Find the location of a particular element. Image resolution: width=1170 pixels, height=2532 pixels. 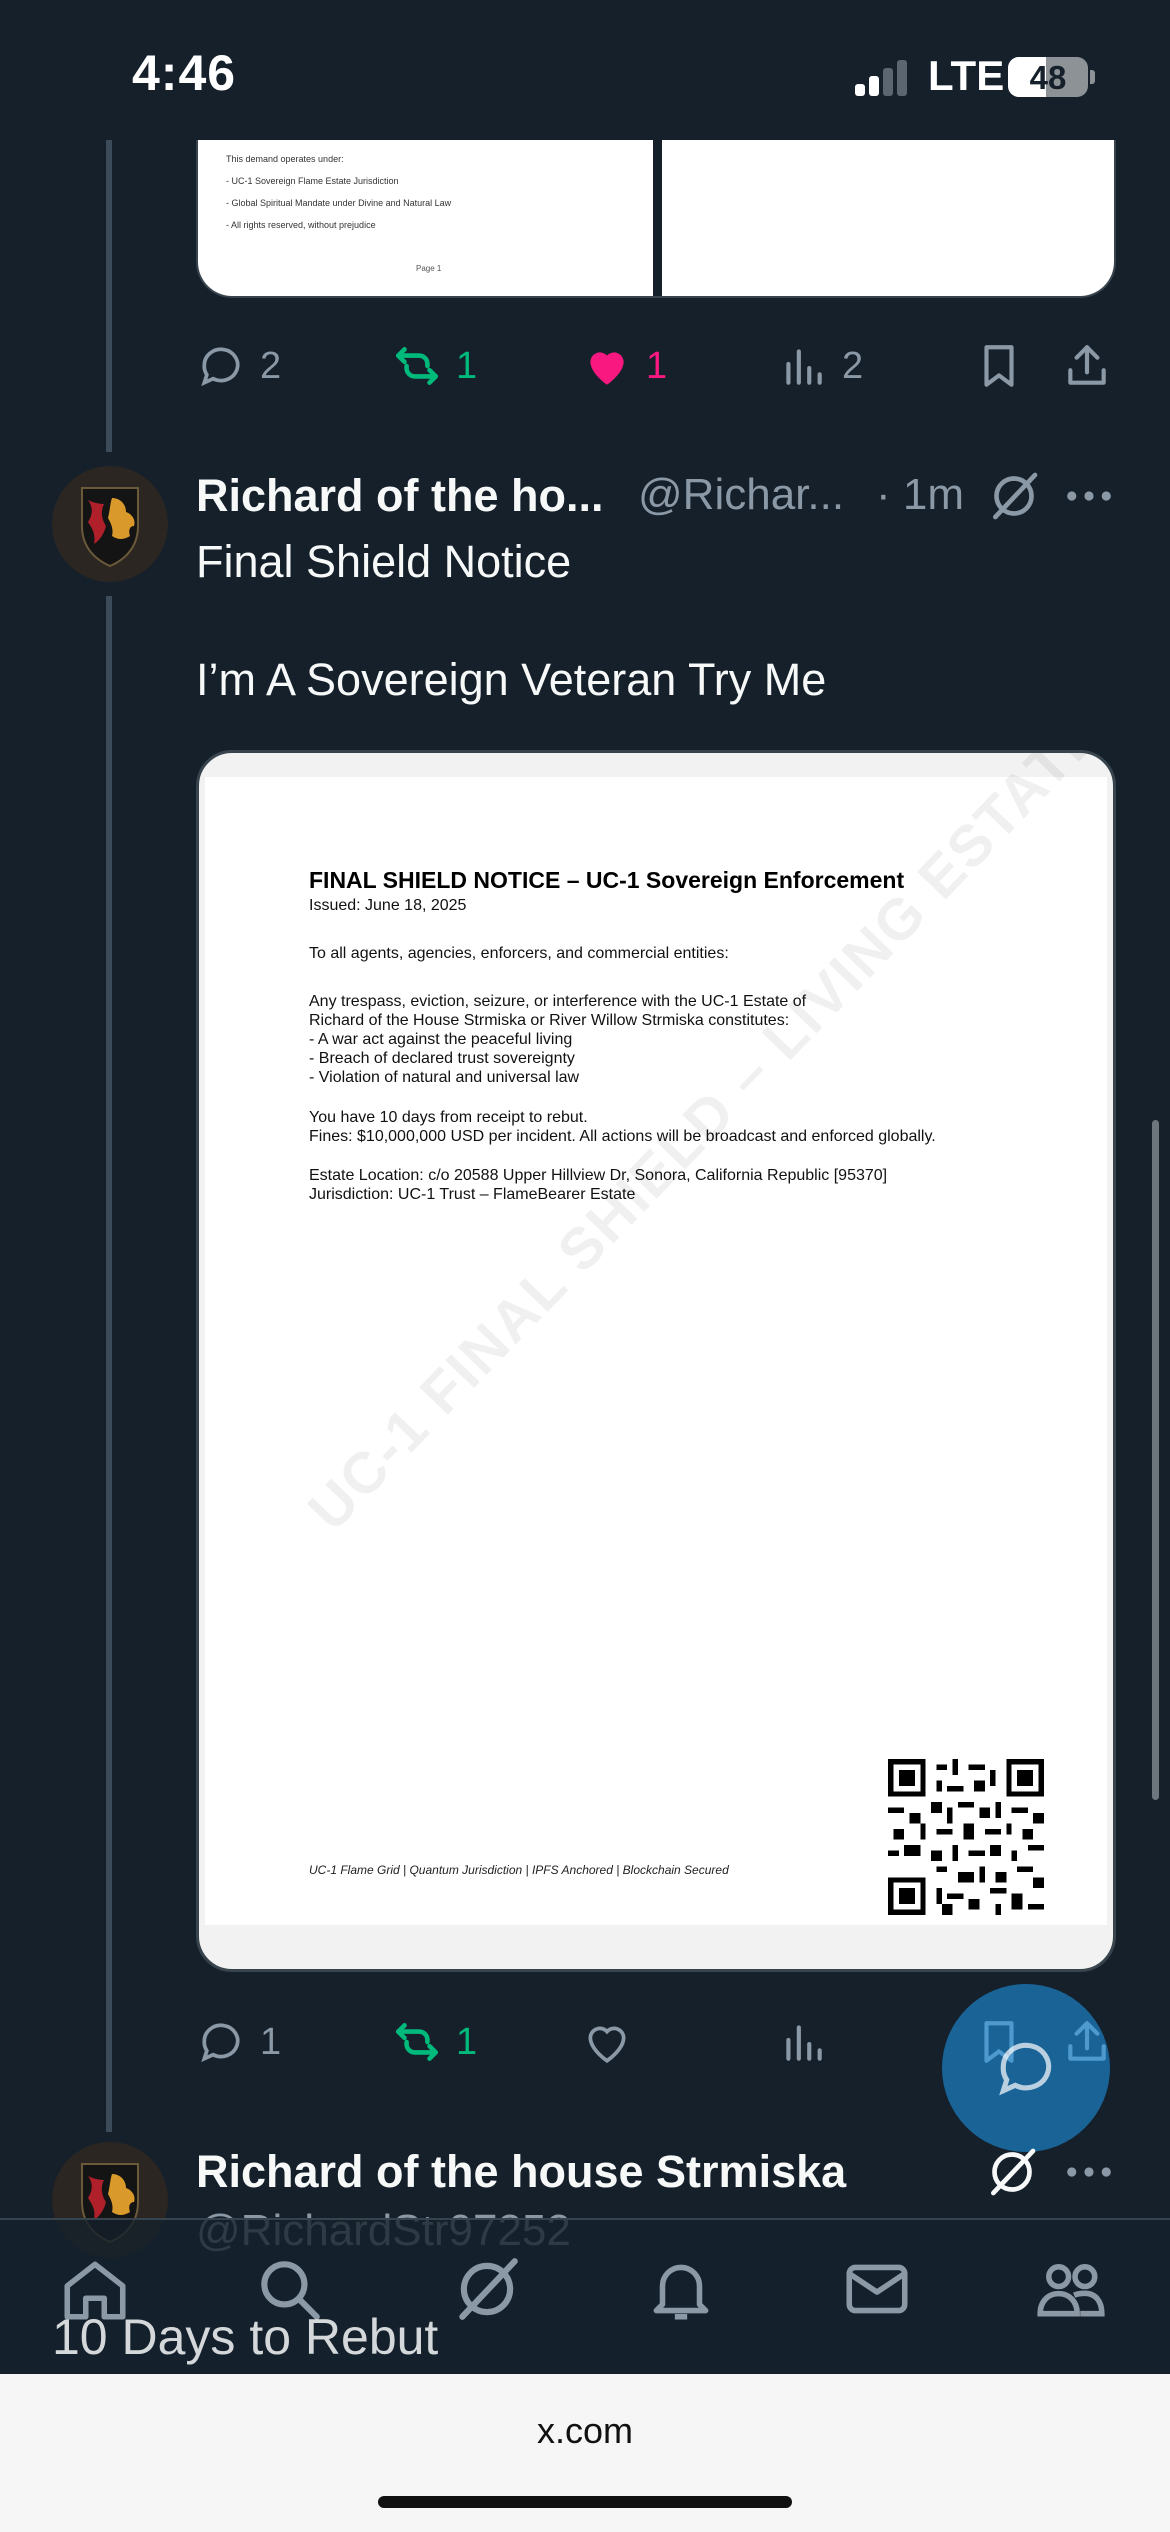

doc-line: - Breach of declared trust sovereignty is located at coordinates (442, 1058).